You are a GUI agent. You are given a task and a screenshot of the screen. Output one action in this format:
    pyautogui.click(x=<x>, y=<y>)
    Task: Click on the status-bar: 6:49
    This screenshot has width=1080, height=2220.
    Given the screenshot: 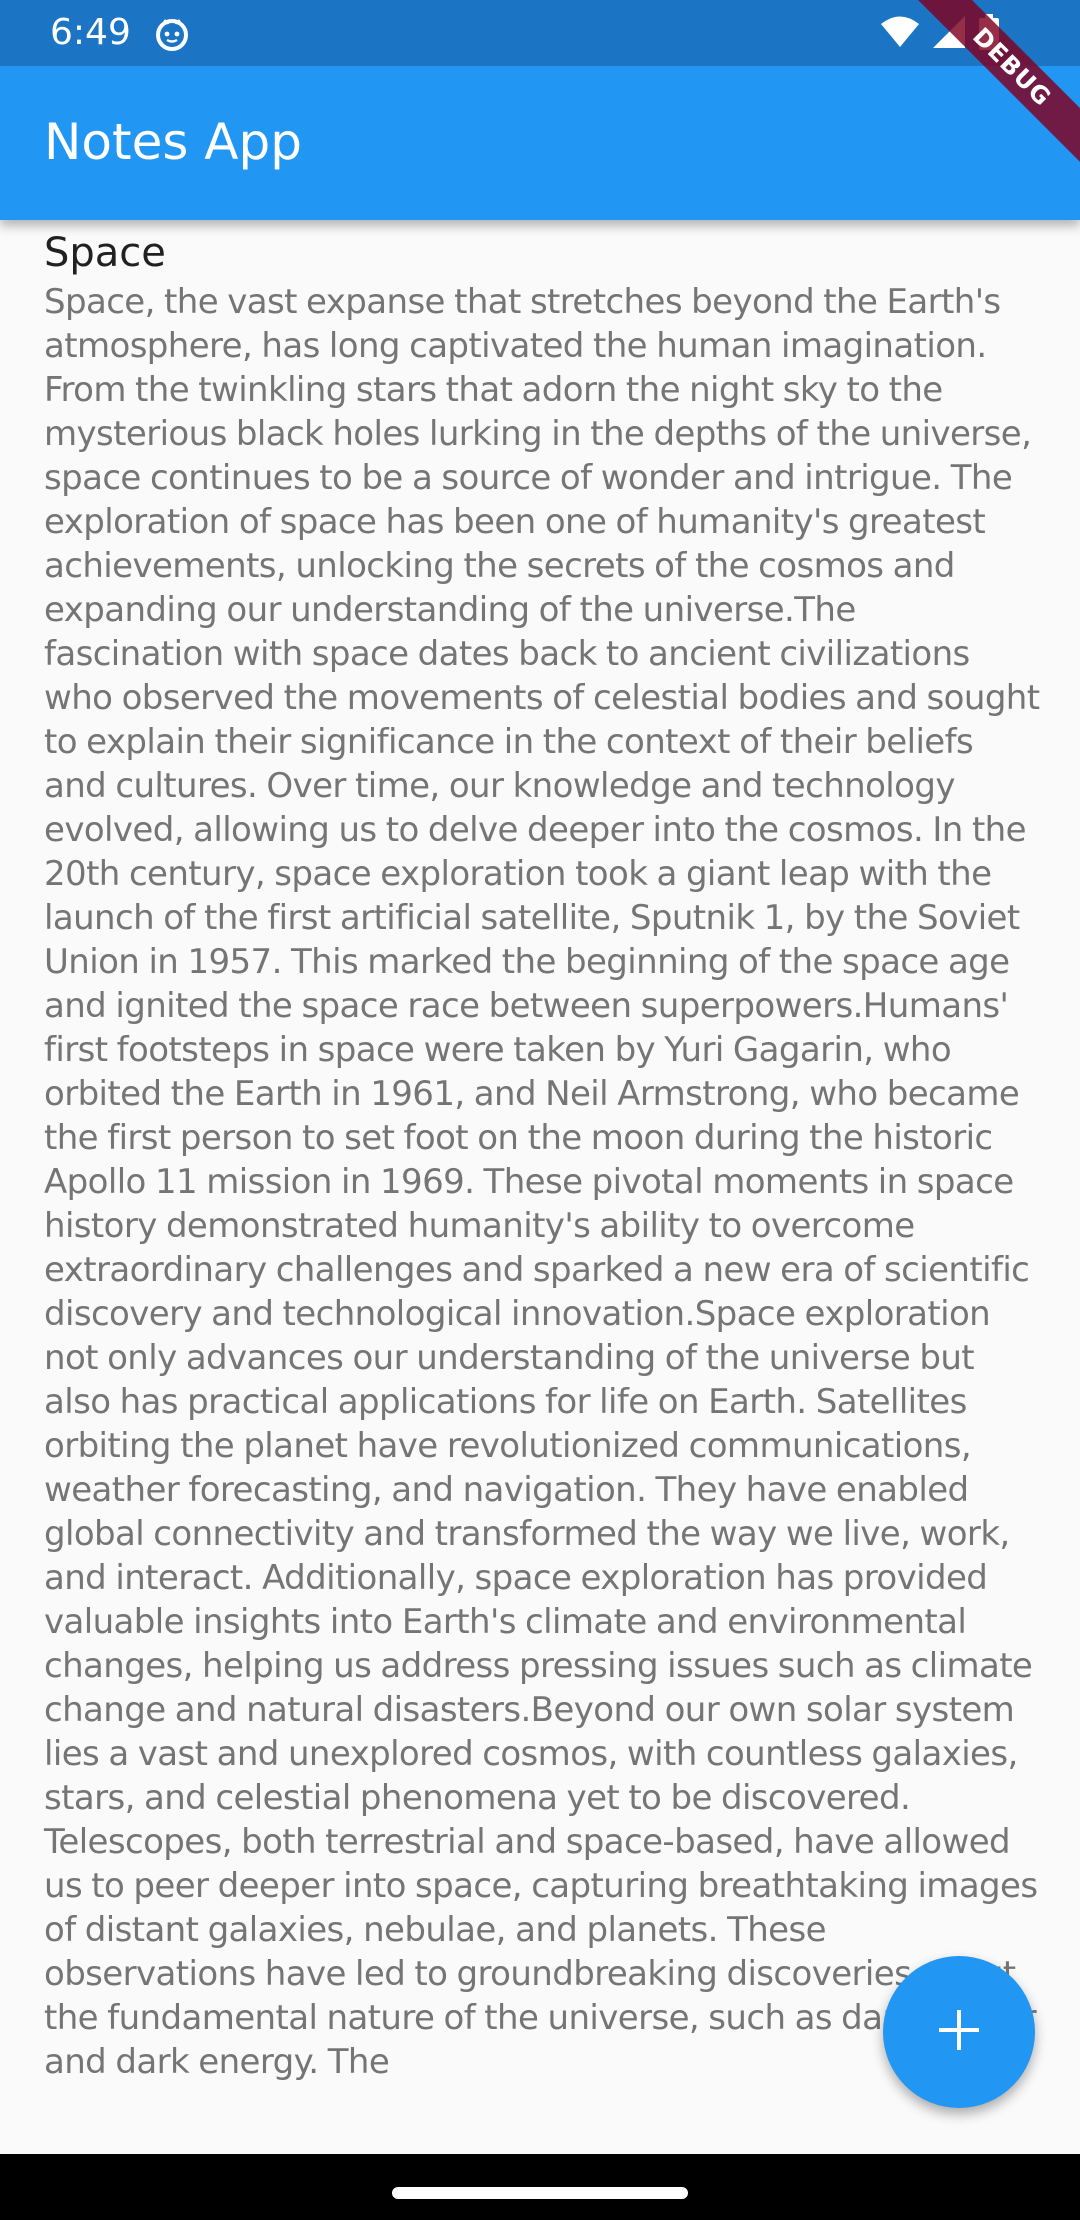 What is the action you would take?
    pyautogui.click(x=540, y=33)
    